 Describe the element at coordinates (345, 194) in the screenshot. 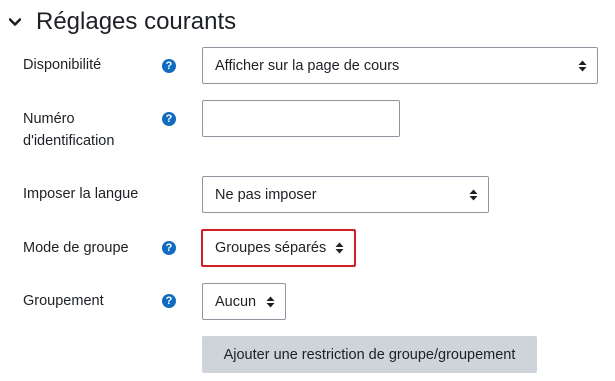

I see `language-select: Ne pas imposer` at that location.